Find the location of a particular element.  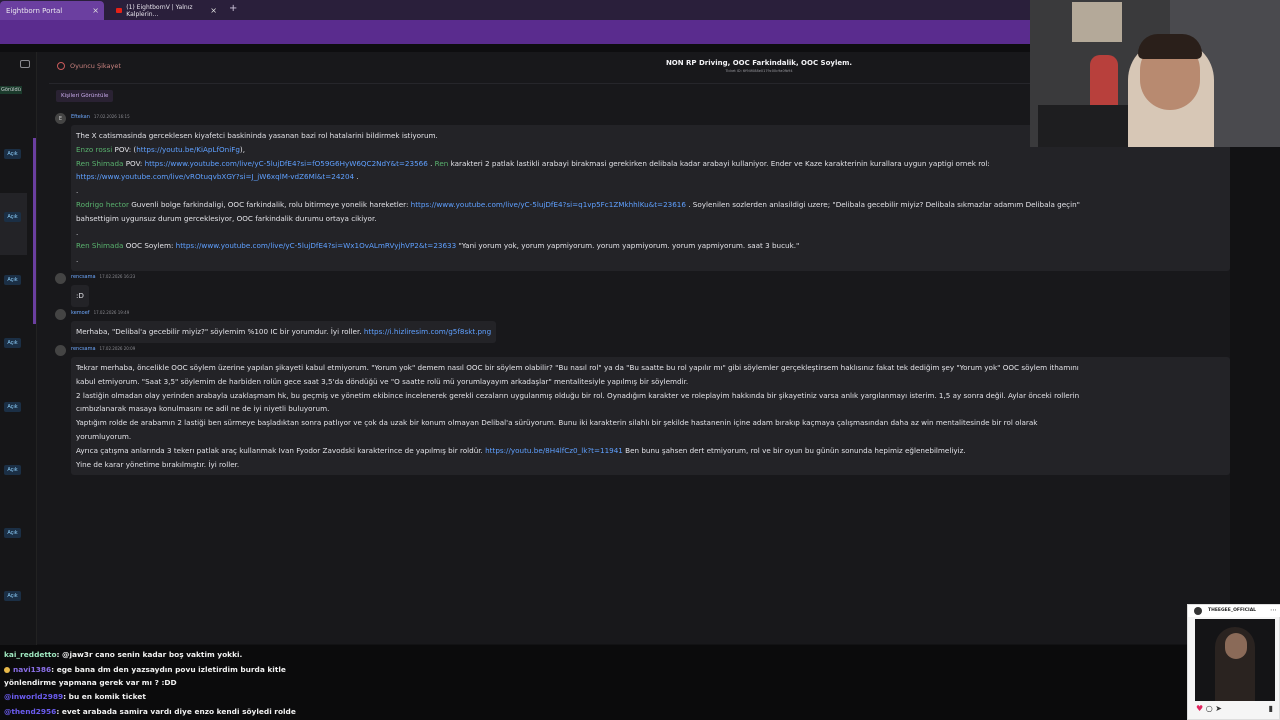

instagram-overlay: THEEGEE_OFFICIAL ⋯ ♥ ○ ➤ ▮ is located at coordinates (1233, 662).